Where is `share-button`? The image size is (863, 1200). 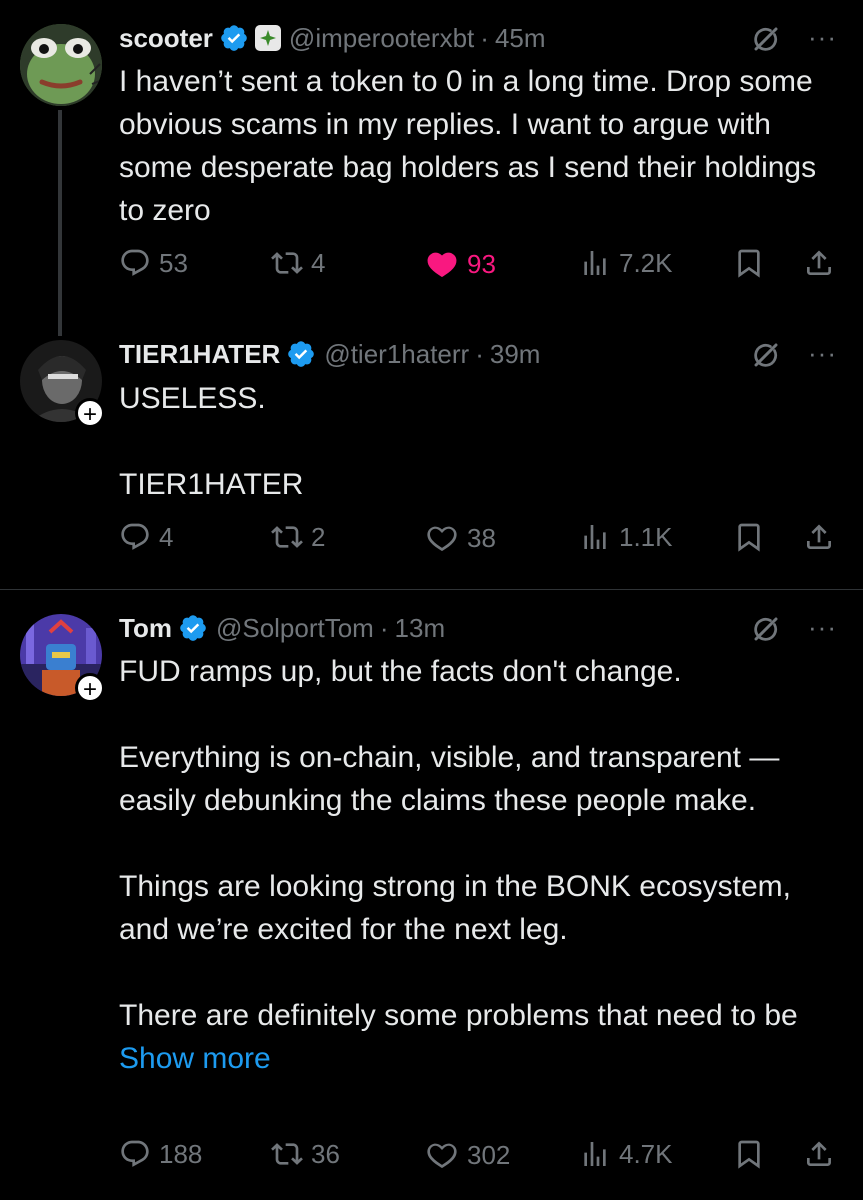 share-button is located at coordinates (819, 1154).